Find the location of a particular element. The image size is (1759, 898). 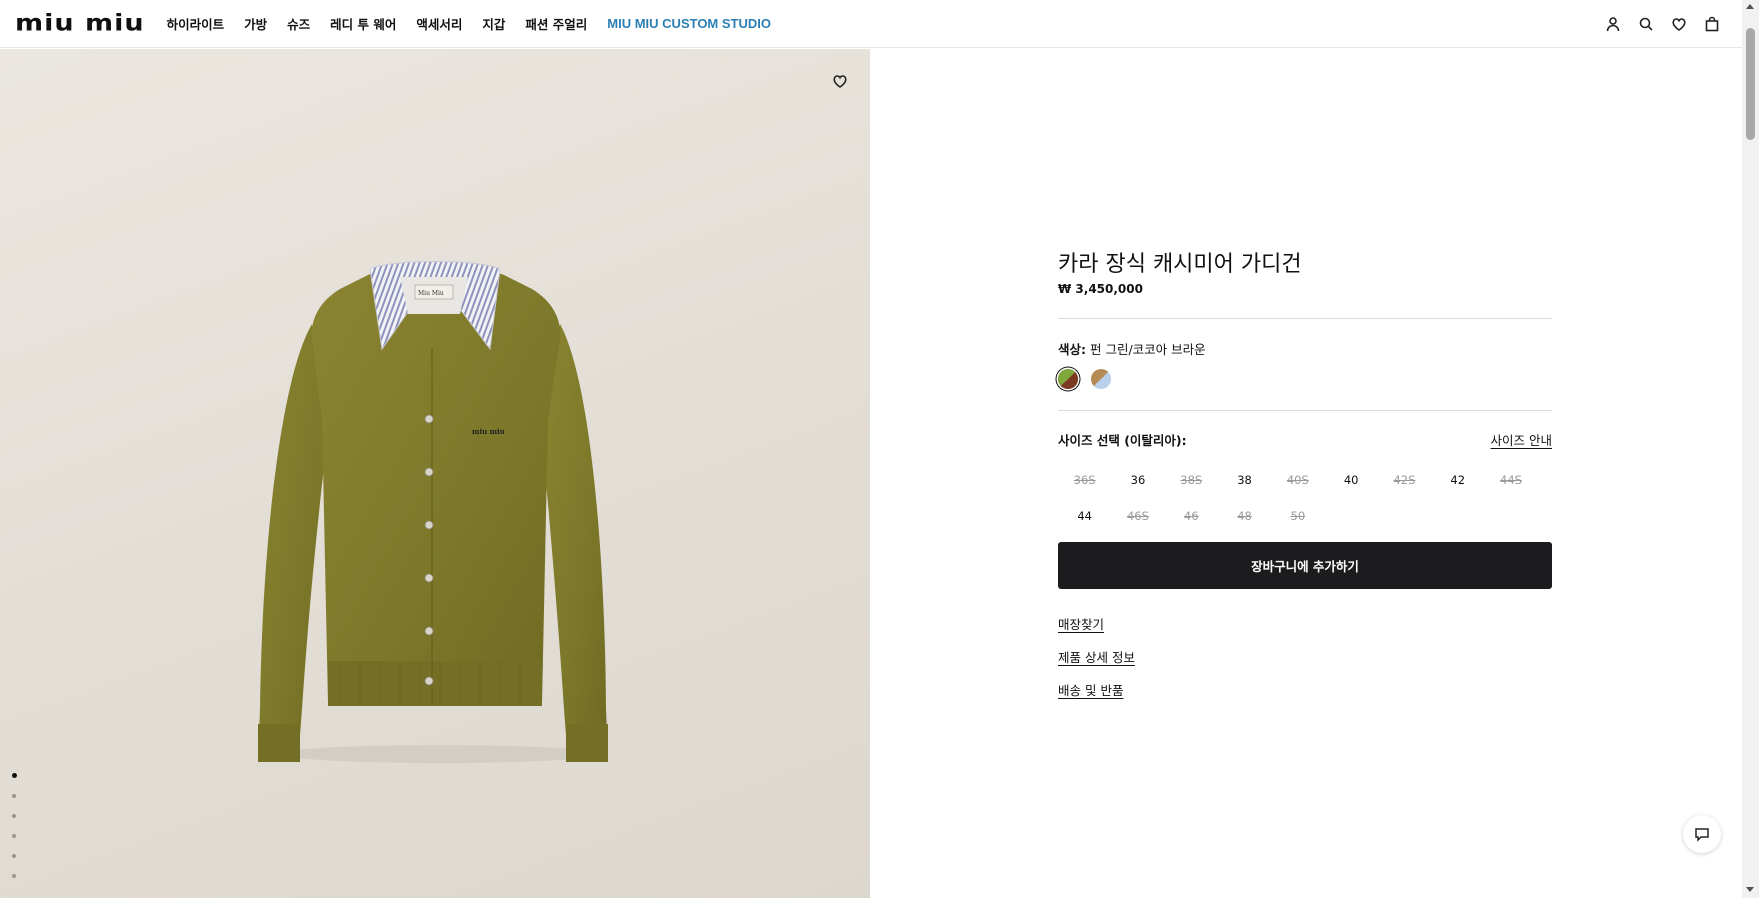

size-header: 사이즈 선택 (이탈리아): 사이즈 안내 is located at coordinates (1305, 439).